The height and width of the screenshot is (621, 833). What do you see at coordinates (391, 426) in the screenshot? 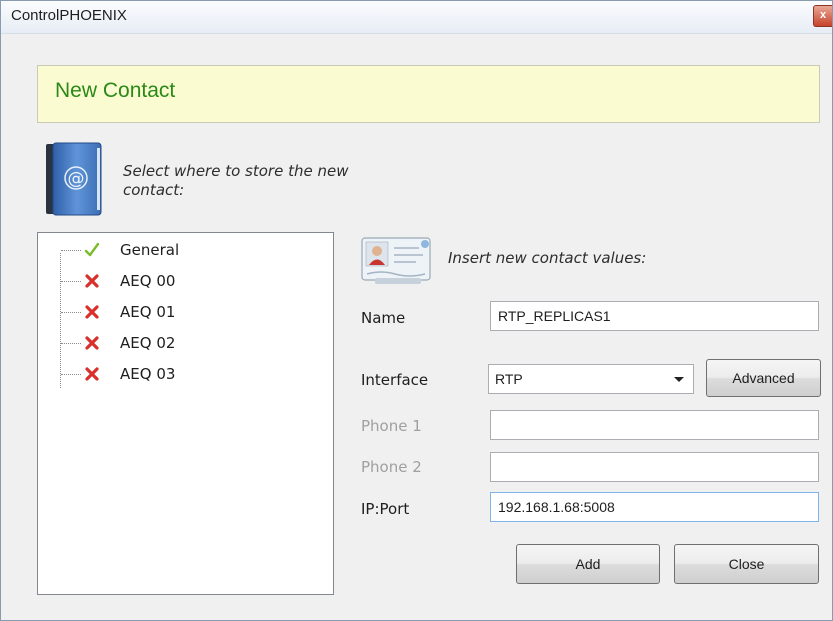
I see `phone1-label: Phone 1` at bounding box center [391, 426].